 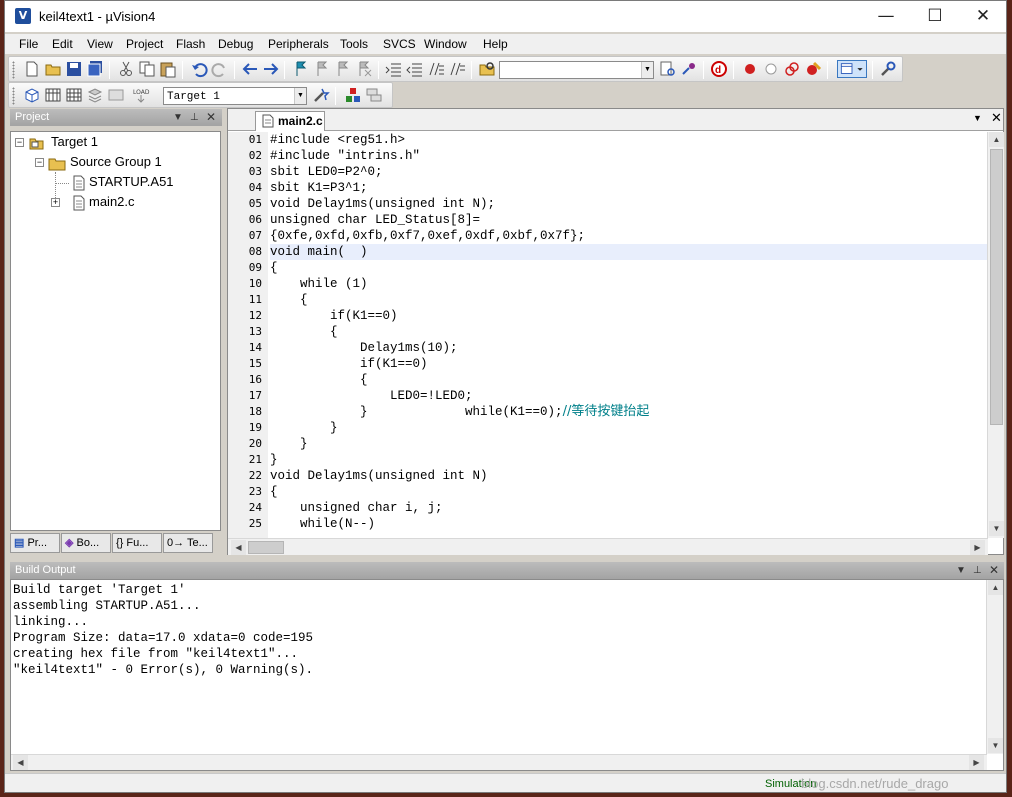 What do you see at coordinates (499, 762) in the screenshot?
I see `output-horizontal-scrollbar: ◀ ▶` at bounding box center [499, 762].